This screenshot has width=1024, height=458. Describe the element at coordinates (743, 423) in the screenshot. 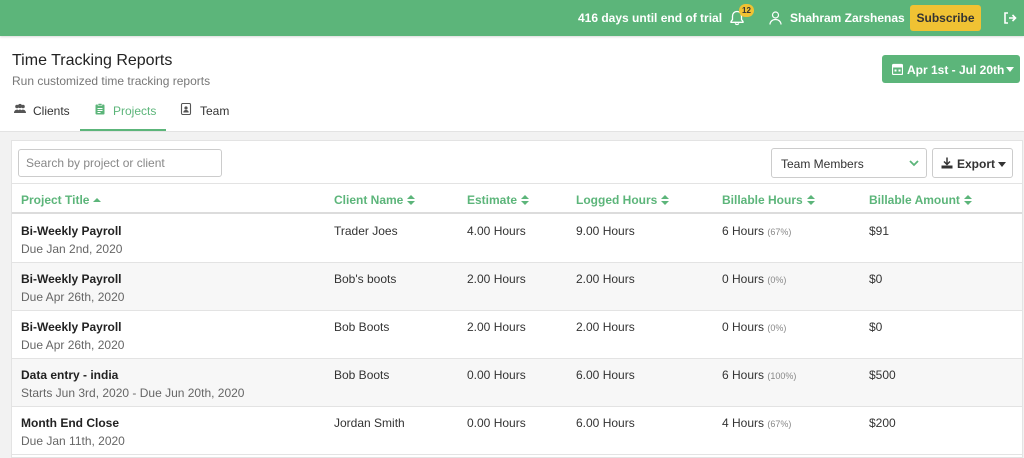

I see `billable-hours-value: 4 Hours` at that location.